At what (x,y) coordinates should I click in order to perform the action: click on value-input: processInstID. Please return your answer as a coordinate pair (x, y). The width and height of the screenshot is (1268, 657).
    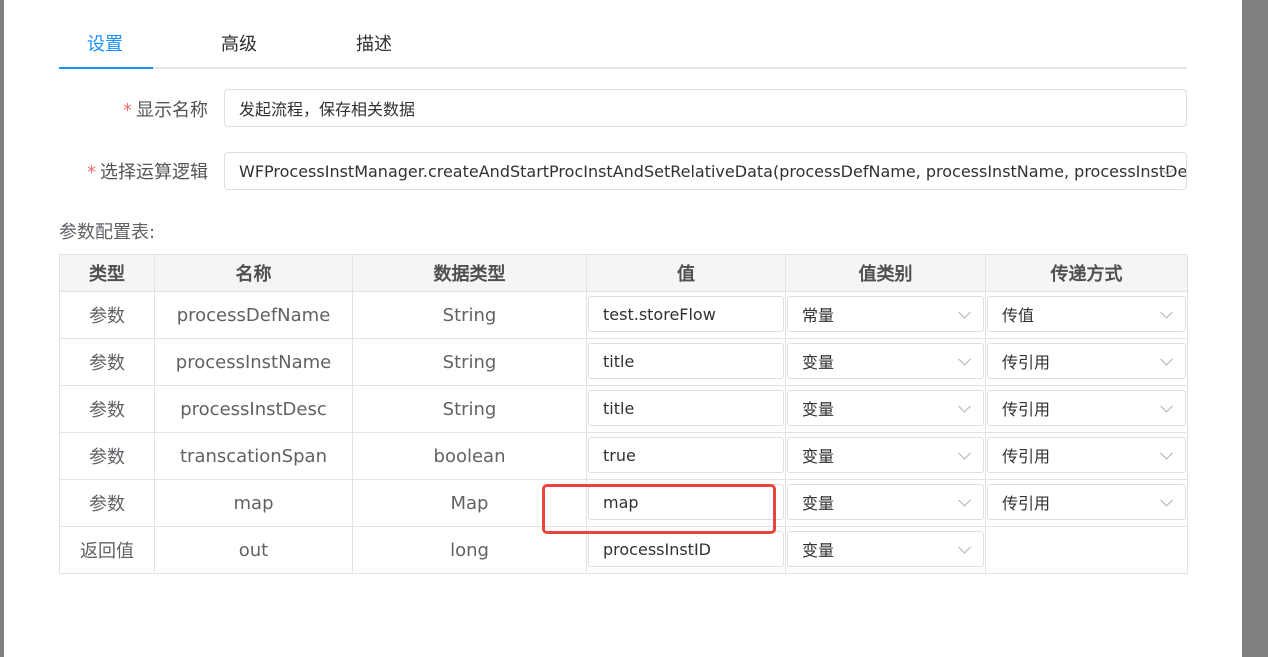
    Looking at the image, I should click on (686, 549).